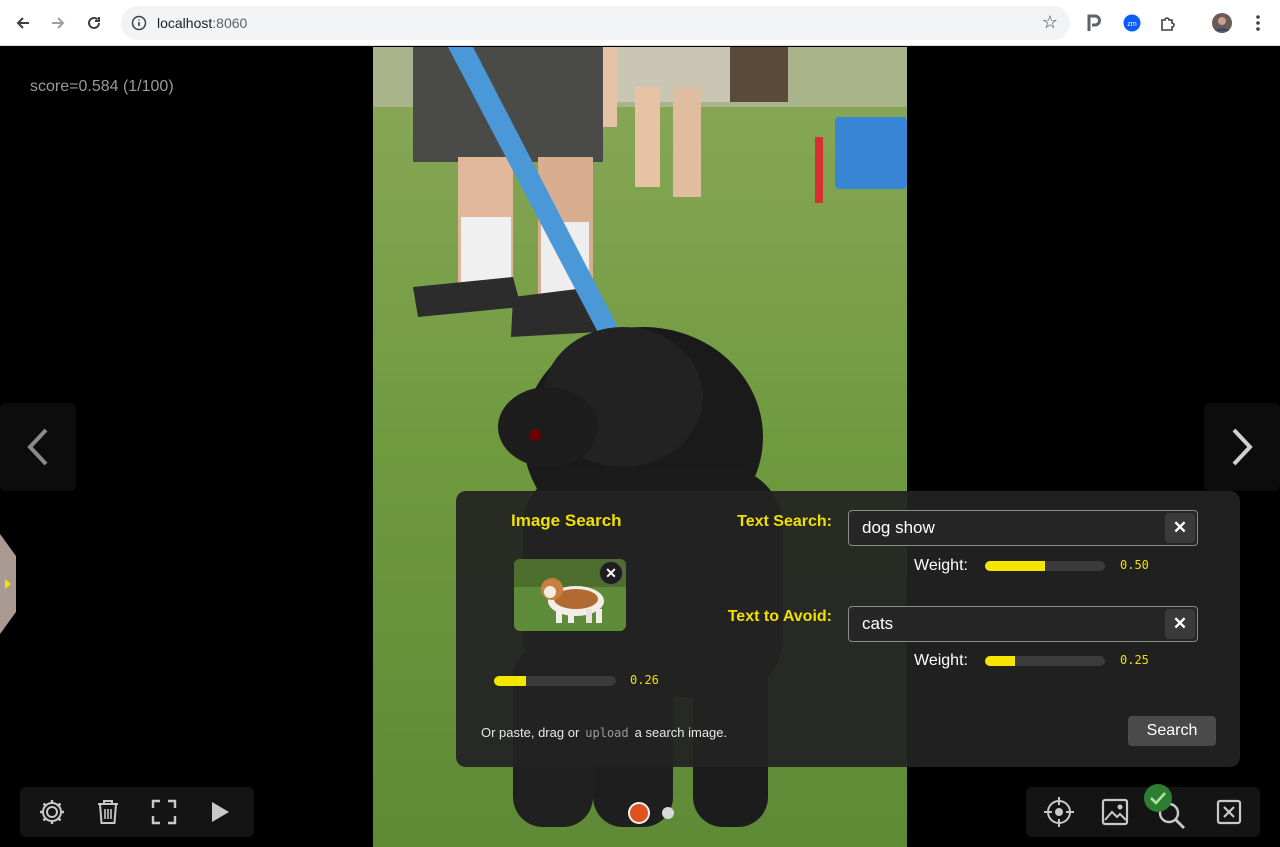 This screenshot has width=1280, height=847. What do you see at coordinates (164, 812) in the screenshot?
I see `fullscreen-icon` at bounding box center [164, 812].